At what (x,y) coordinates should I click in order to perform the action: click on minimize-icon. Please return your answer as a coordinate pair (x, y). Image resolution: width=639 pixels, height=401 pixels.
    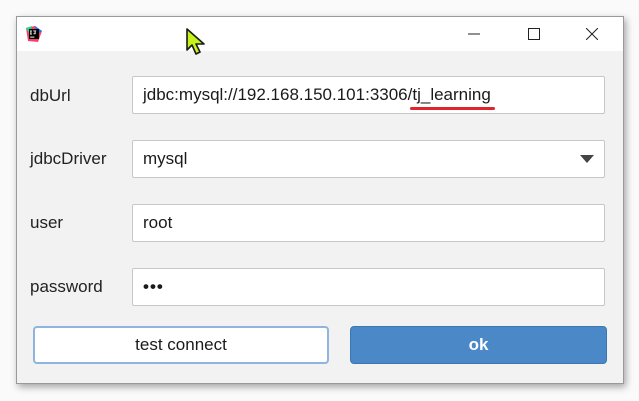
    Looking at the image, I should click on (474, 34).